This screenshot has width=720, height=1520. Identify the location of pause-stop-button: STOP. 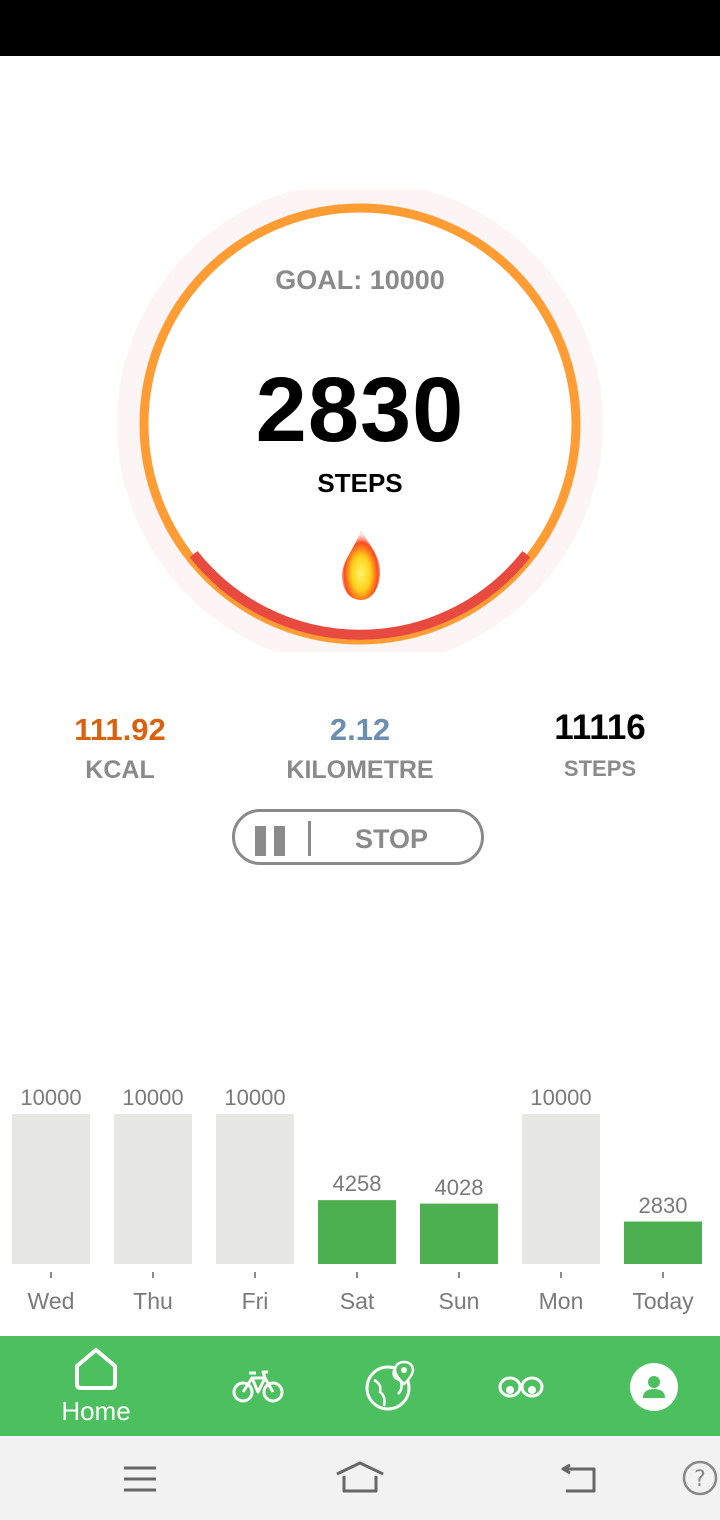
(358, 837).